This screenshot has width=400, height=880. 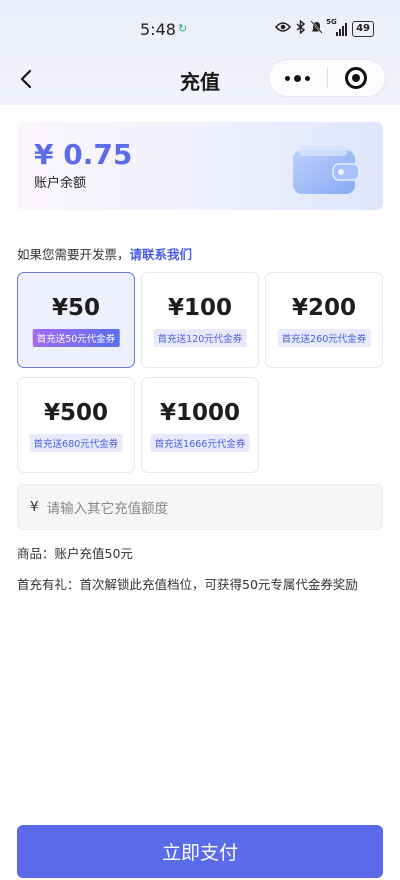 I want to click on custom-amount-input: ¥ 请输入其它充值额度, so click(x=200, y=507).